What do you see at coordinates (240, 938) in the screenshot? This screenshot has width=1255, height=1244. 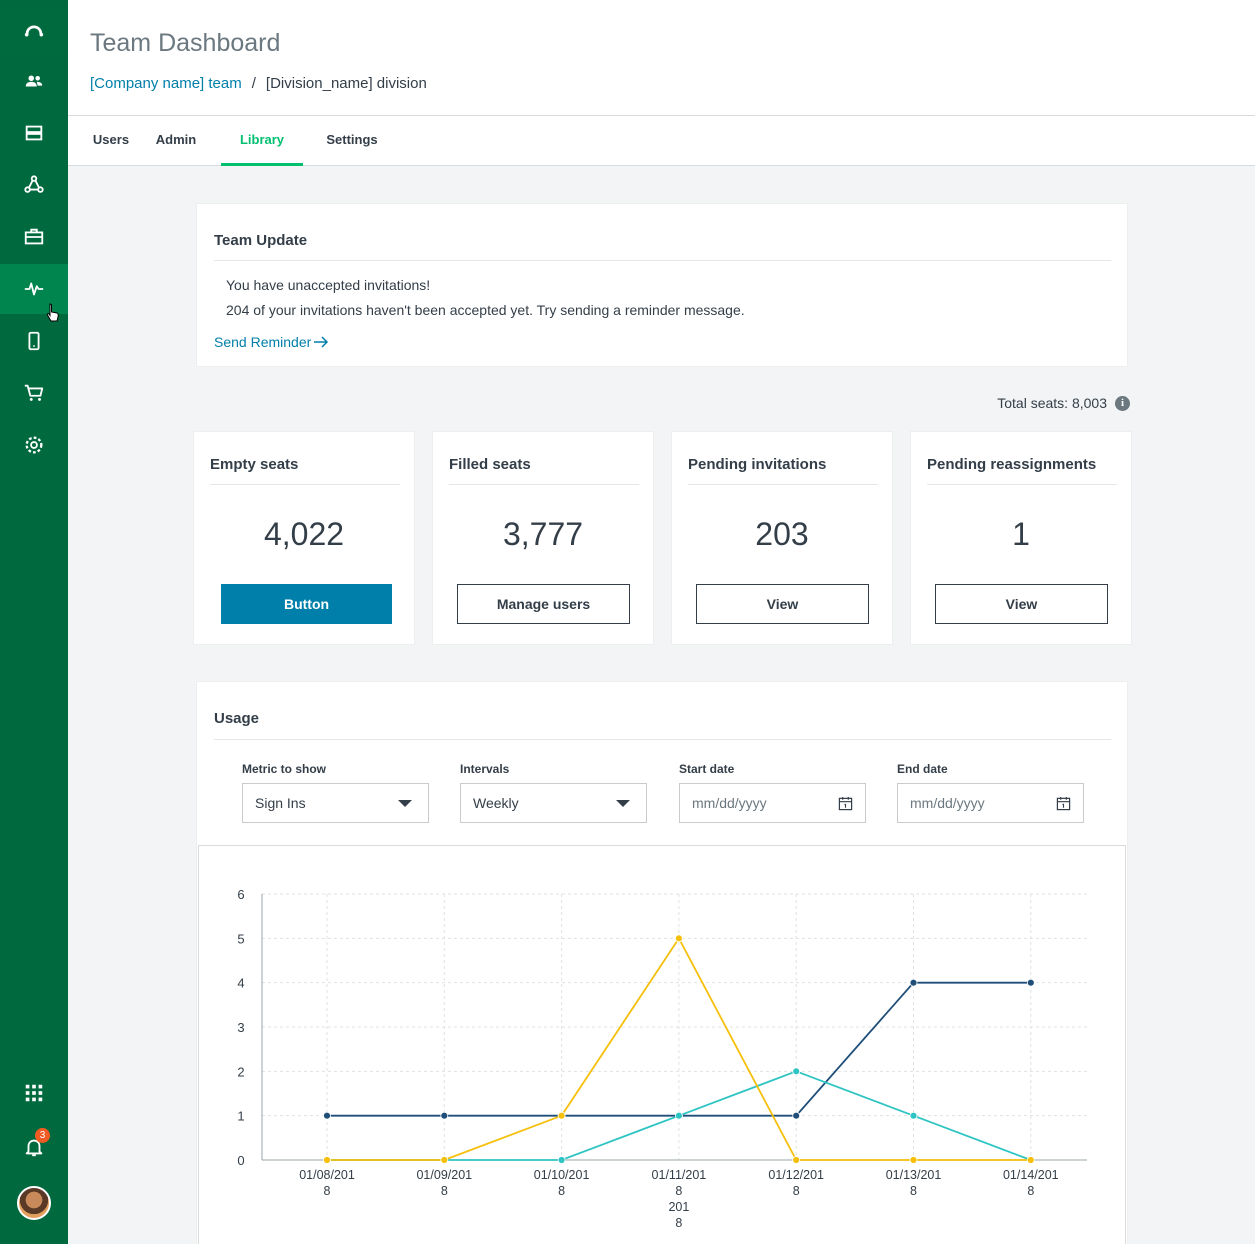 I see `y-tick-label: 5` at bounding box center [240, 938].